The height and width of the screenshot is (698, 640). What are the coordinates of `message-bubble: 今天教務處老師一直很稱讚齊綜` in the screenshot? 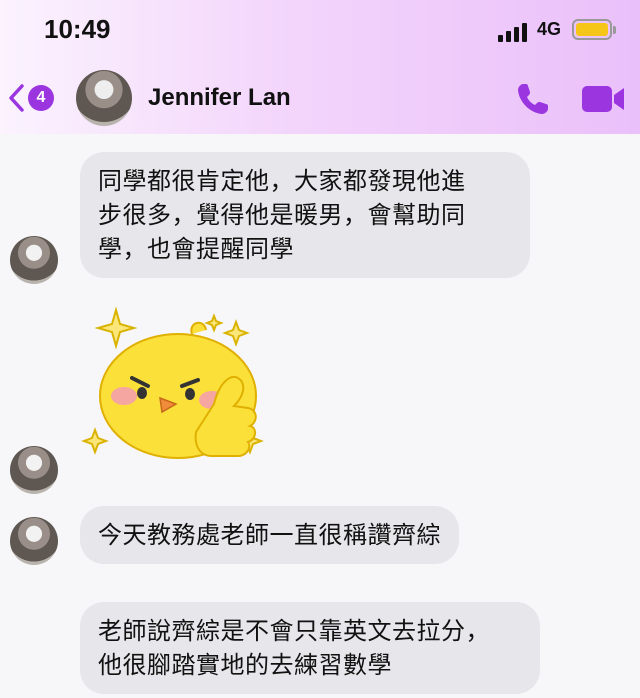 It's located at (269, 535).